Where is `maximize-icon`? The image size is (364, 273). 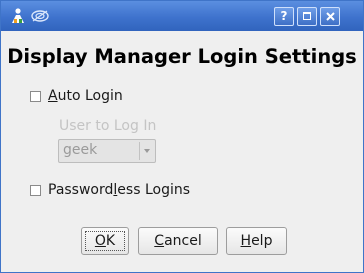 maximize-icon is located at coordinates (307, 16).